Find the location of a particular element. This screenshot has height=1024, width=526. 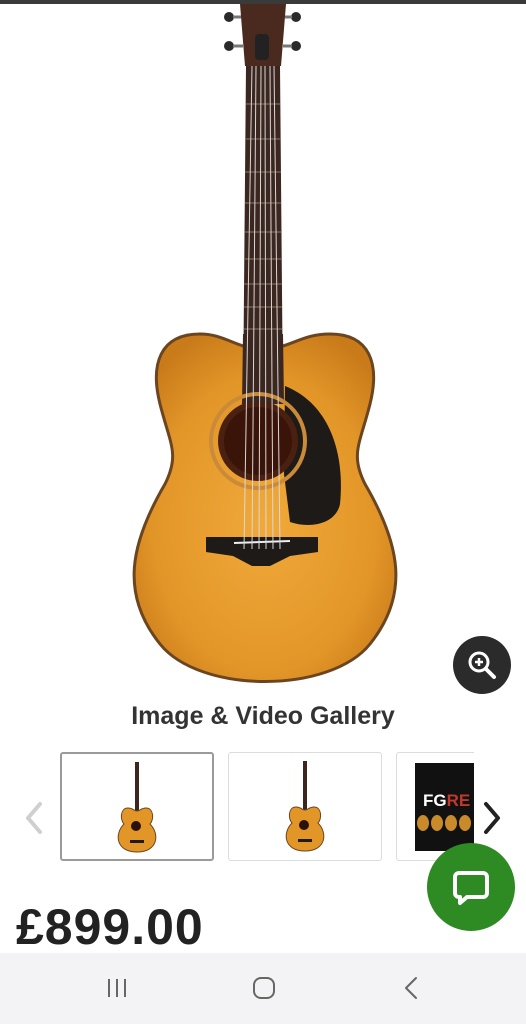

chat-button is located at coordinates (471, 887).